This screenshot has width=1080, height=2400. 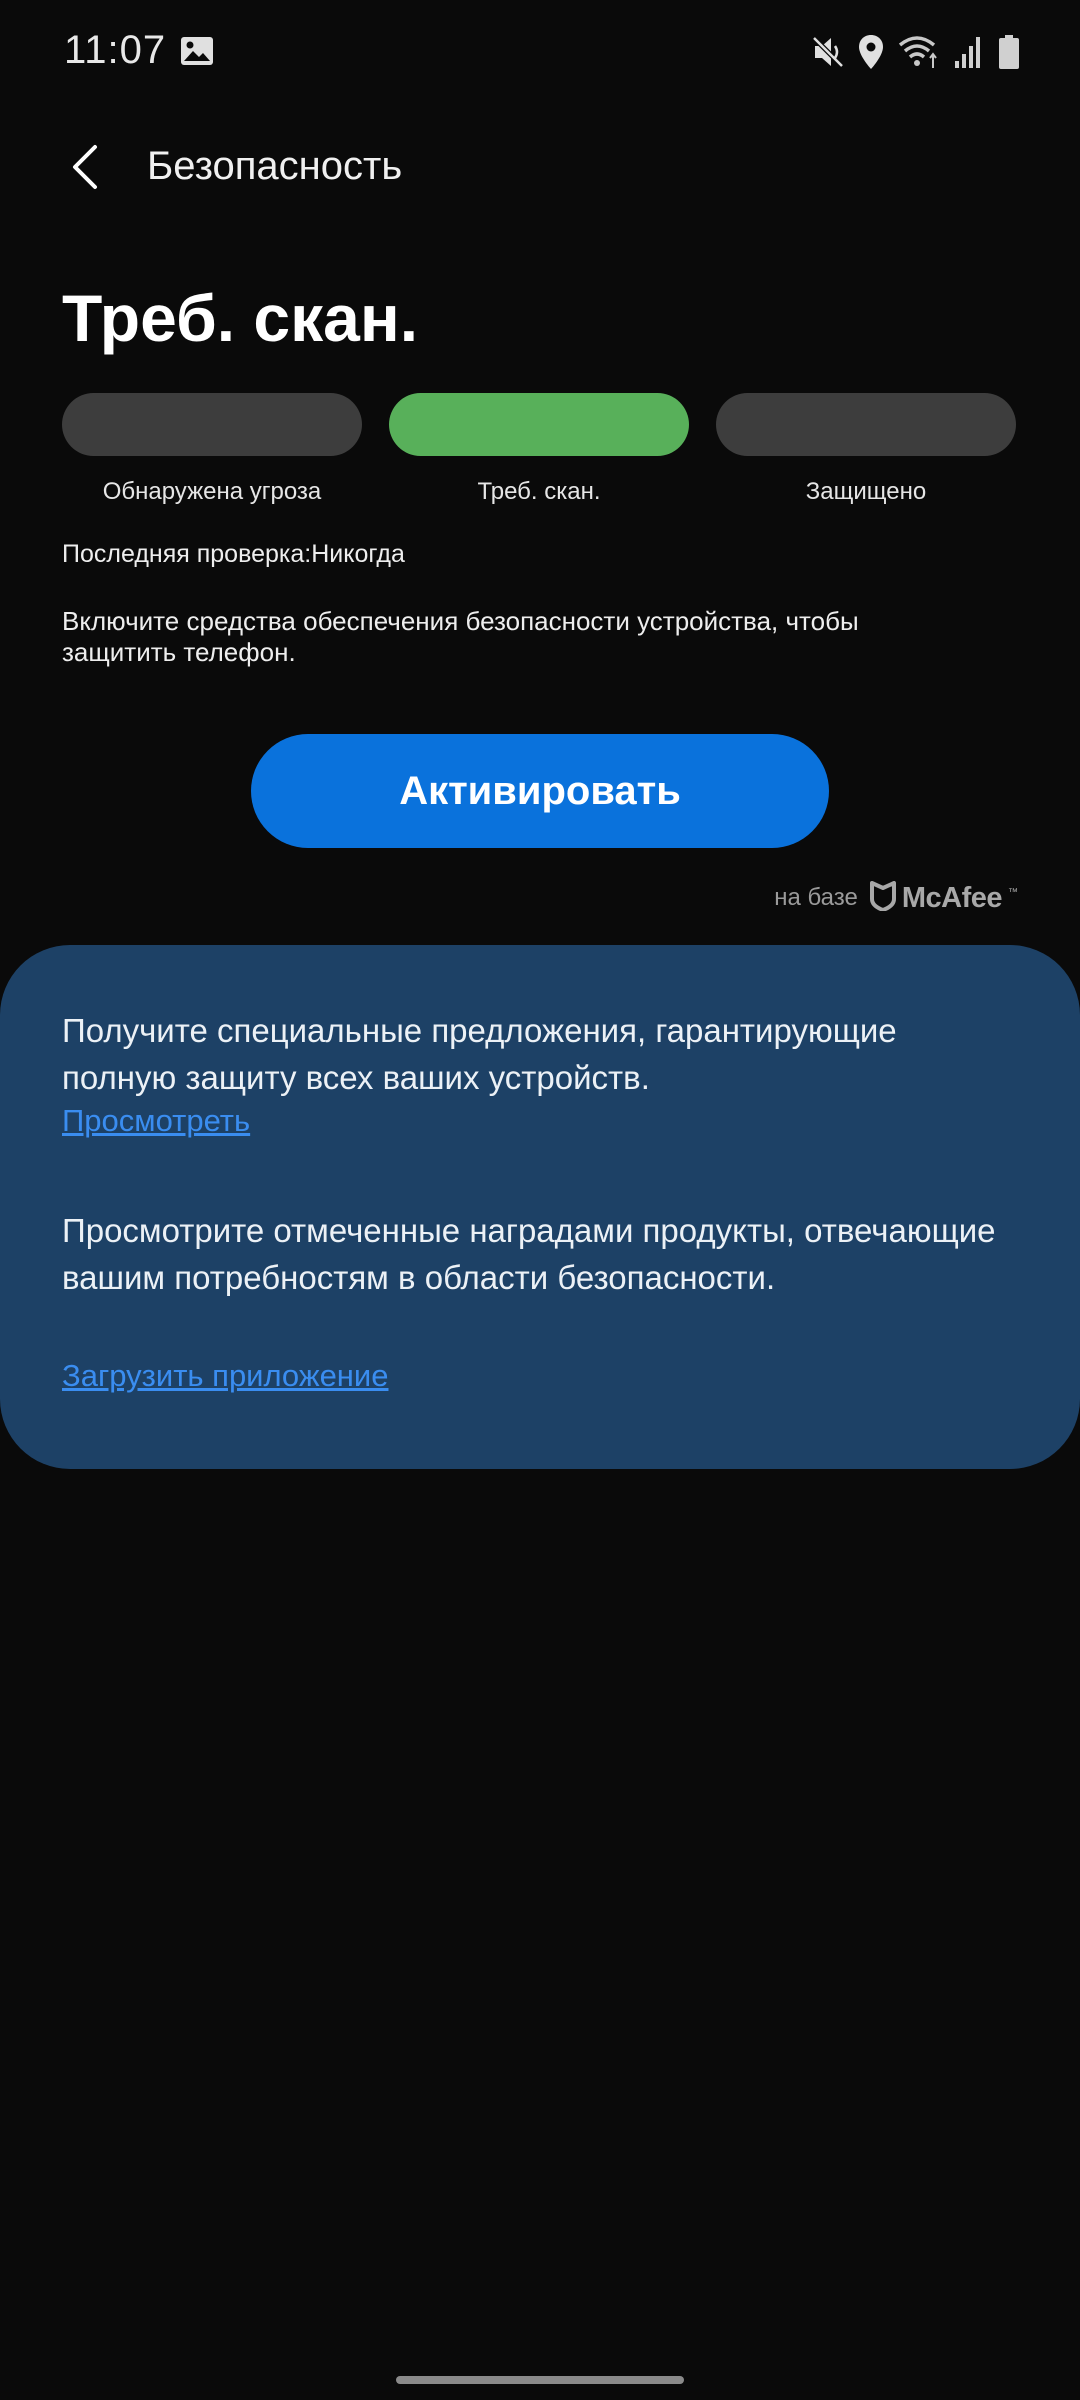 I want to click on segment-label-threat: Обнаружена угроза, so click(x=212, y=491).